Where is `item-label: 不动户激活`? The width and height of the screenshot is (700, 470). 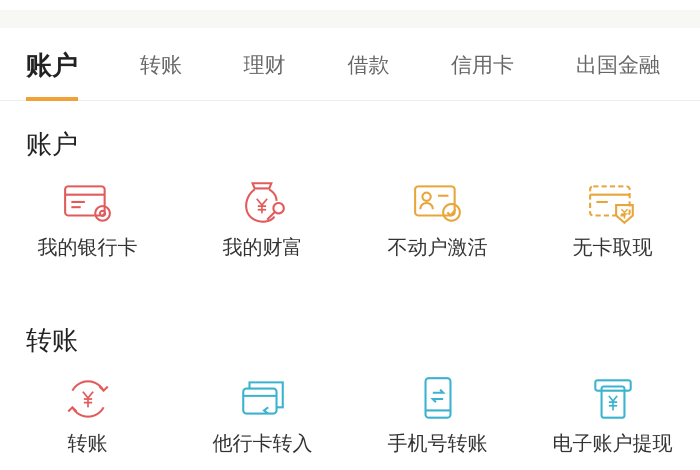 item-label: 不动户激活 is located at coordinates (438, 247).